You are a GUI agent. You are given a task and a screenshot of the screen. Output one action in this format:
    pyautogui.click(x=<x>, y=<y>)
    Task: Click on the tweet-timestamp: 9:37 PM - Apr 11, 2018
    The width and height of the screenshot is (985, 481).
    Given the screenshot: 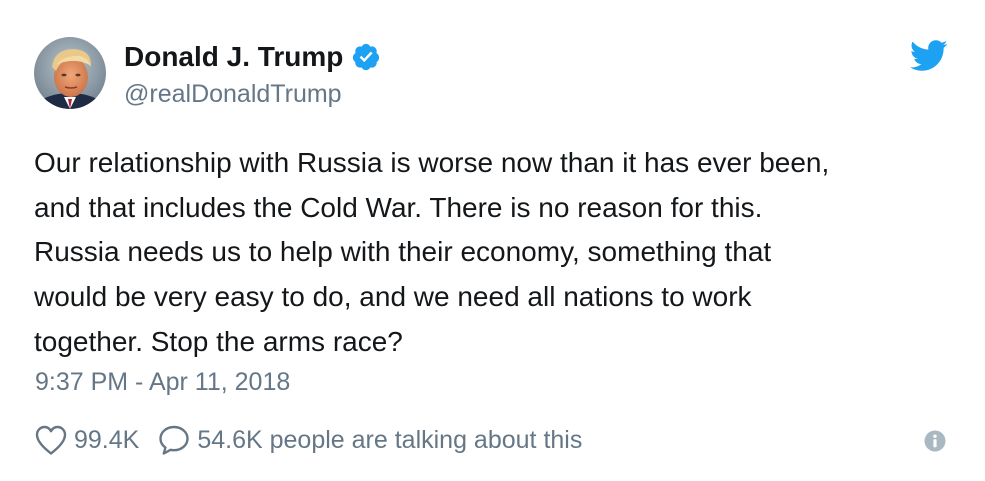 What is the action you would take?
    pyautogui.click(x=162, y=382)
    